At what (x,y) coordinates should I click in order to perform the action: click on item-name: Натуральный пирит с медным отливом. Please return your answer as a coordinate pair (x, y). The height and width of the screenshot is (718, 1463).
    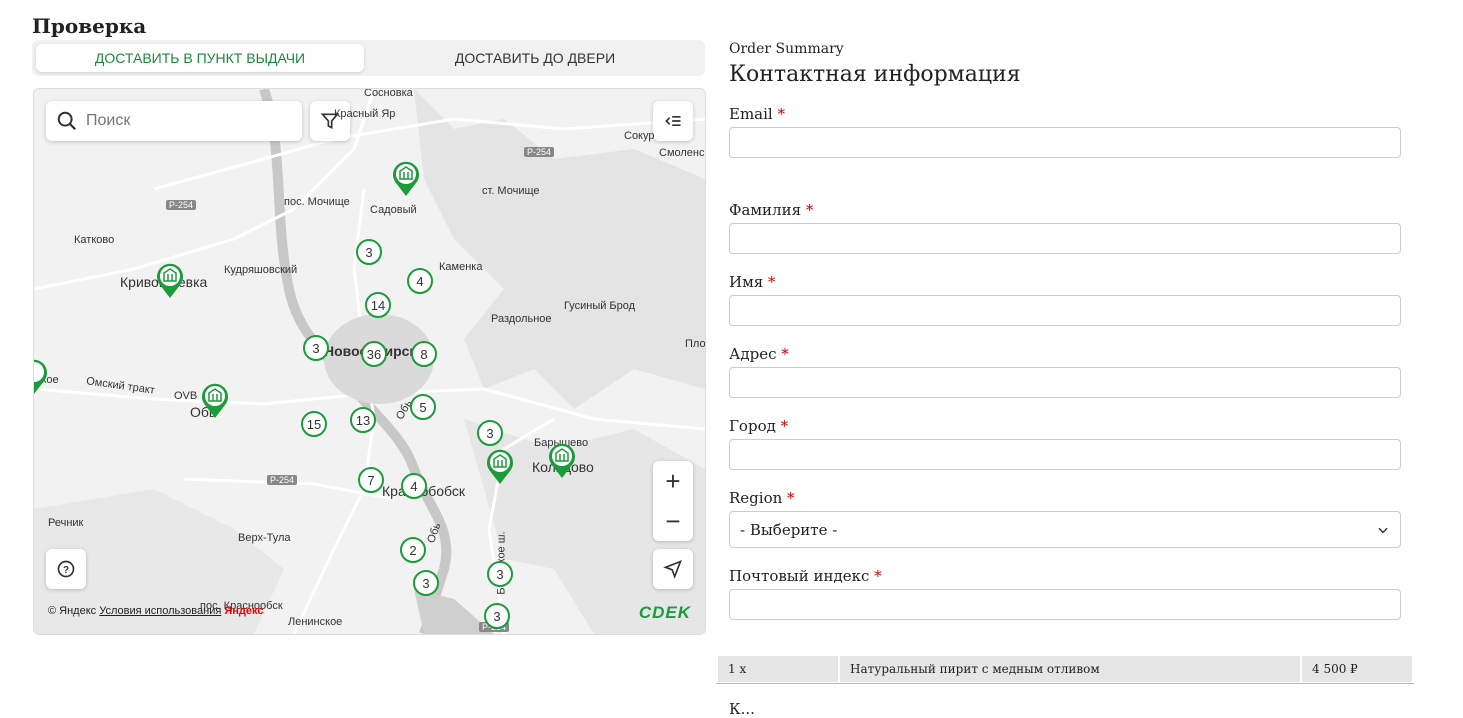
    Looking at the image, I should click on (1070, 669).